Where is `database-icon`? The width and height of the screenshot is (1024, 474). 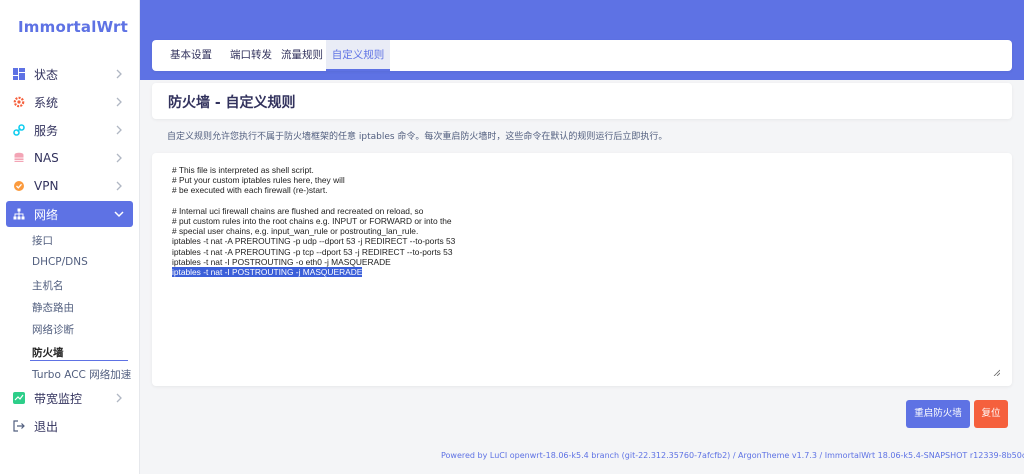
database-icon is located at coordinates (19, 158).